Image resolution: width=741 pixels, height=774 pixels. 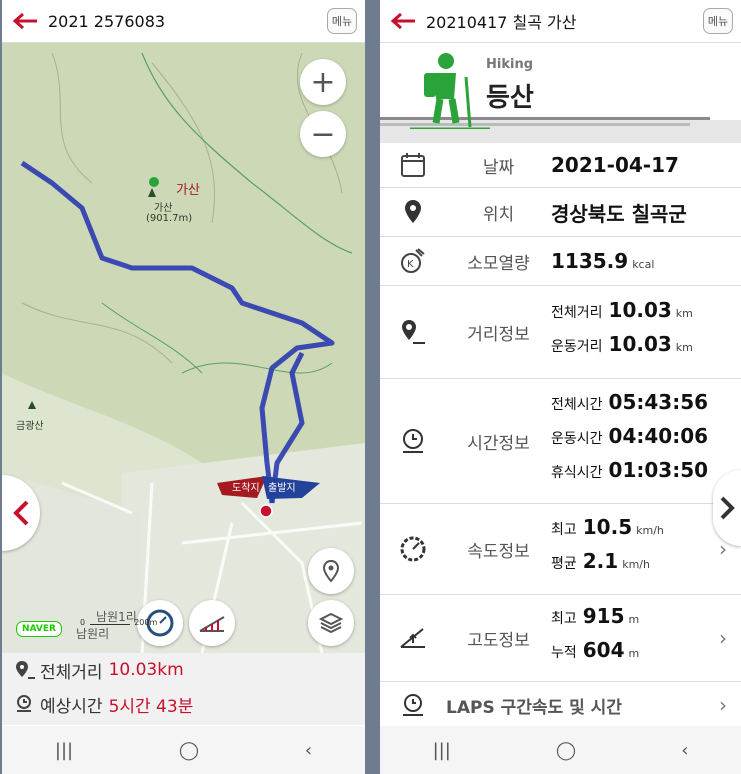 What do you see at coordinates (498, 551) in the screenshot?
I see `speed-label: 속도정보` at bounding box center [498, 551].